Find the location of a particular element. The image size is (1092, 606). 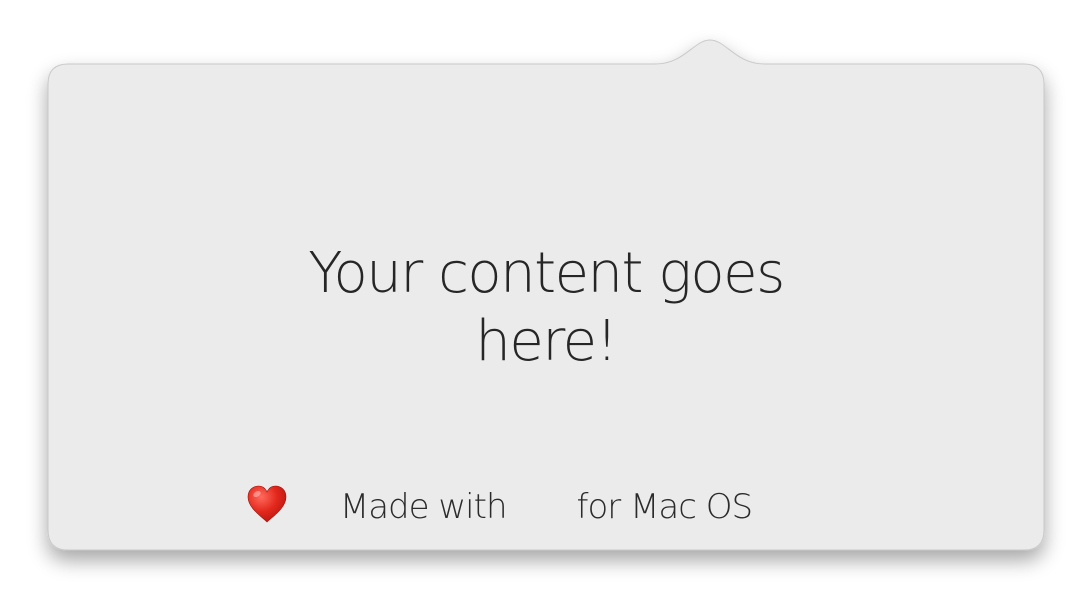

popover-footer: Made with for Mac OS is located at coordinates (546, 507).